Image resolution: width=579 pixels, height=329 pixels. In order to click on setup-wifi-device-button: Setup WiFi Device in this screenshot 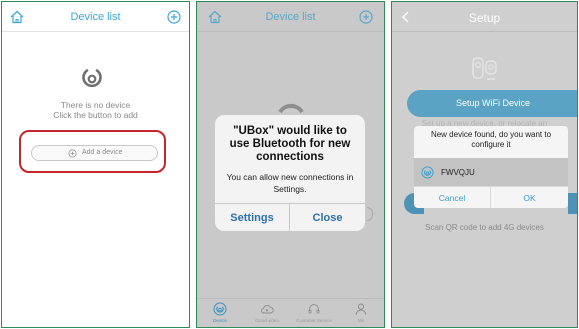, I will do `click(492, 103)`.